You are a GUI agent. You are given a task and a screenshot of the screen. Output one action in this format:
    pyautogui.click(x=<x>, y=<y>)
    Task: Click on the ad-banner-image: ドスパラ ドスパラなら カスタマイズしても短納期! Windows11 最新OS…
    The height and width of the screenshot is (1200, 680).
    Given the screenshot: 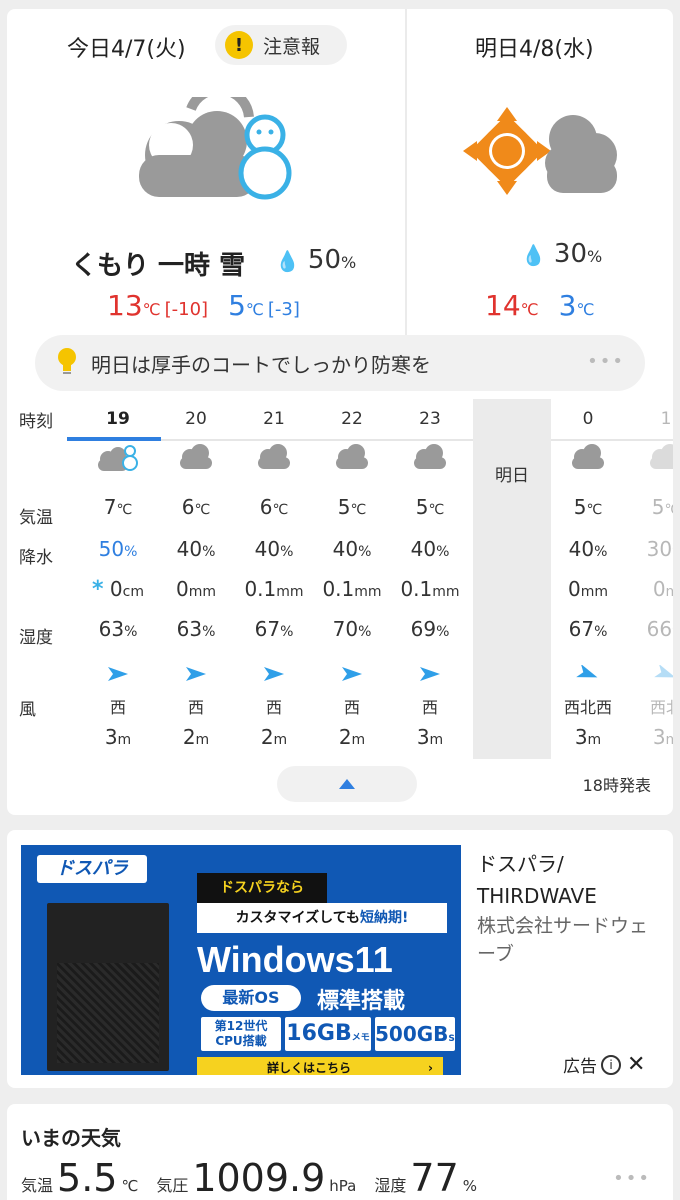 What is the action you would take?
    pyautogui.click(x=241, y=960)
    